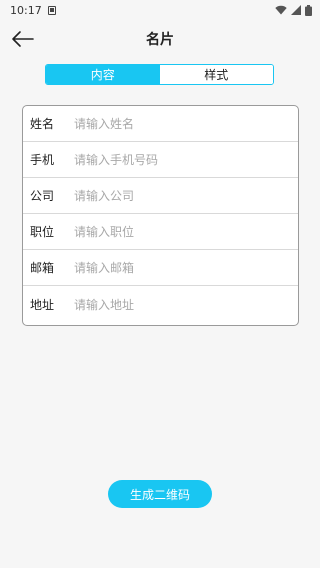 The image size is (320, 568). Describe the element at coordinates (42, 196) in the screenshot. I see `company-label: 公司` at that location.